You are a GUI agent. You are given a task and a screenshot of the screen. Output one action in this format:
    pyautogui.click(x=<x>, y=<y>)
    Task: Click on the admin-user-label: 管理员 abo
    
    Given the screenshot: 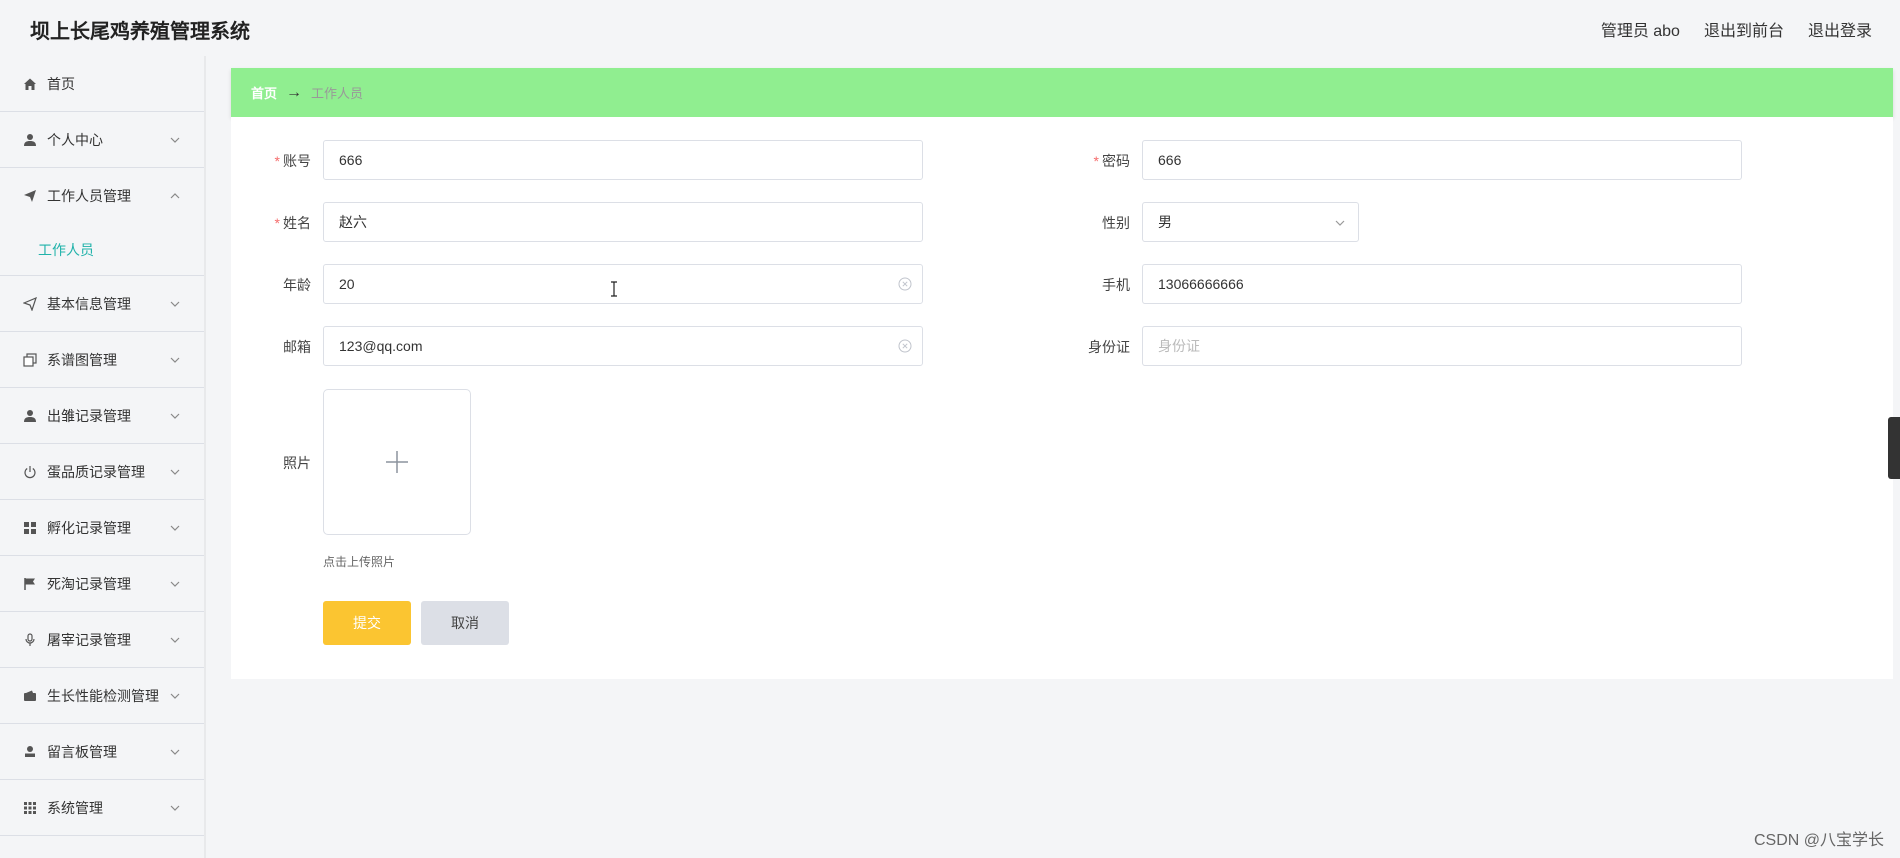 What is the action you would take?
    pyautogui.click(x=1640, y=29)
    